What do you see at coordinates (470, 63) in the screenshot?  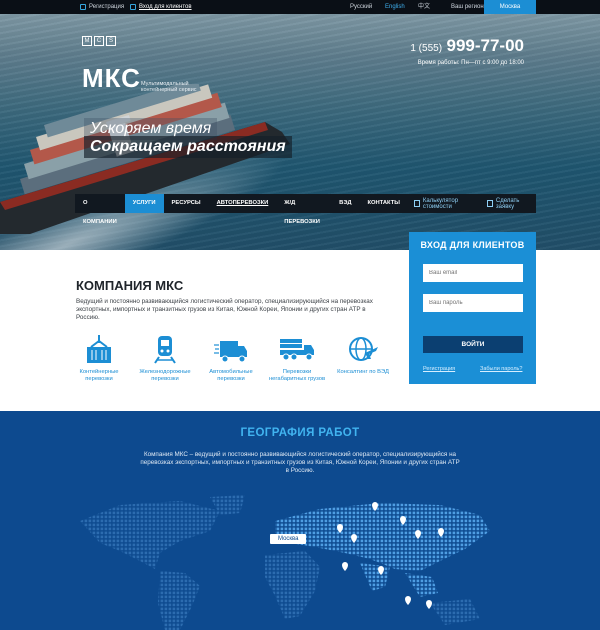 I see `working-hours: Время работы: Пн—пт с 9:00 до 18:00` at bounding box center [470, 63].